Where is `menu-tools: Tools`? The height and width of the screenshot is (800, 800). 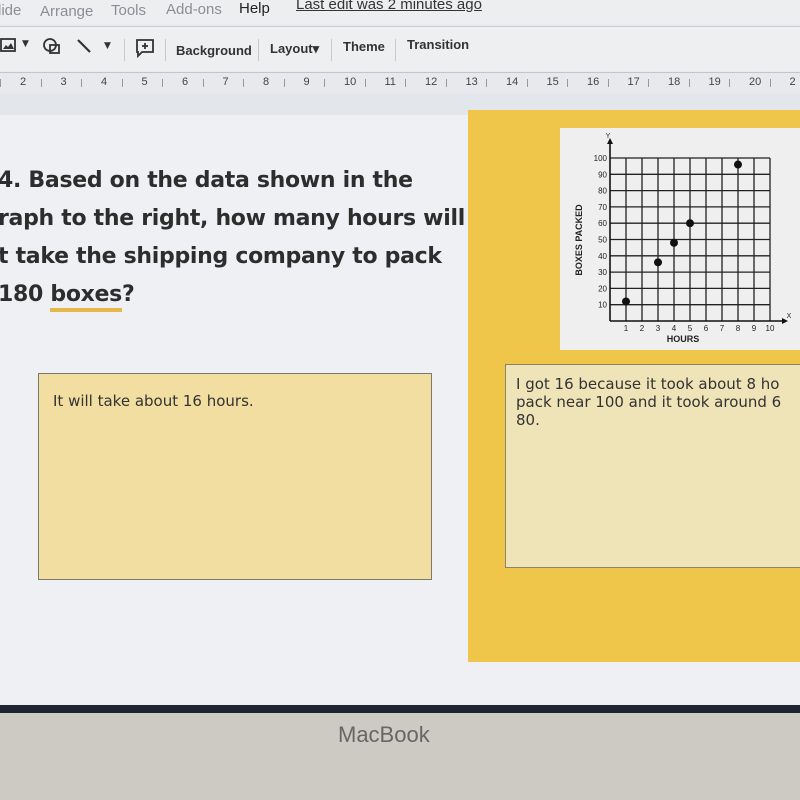
menu-tools: Tools is located at coordinates (128, 10).